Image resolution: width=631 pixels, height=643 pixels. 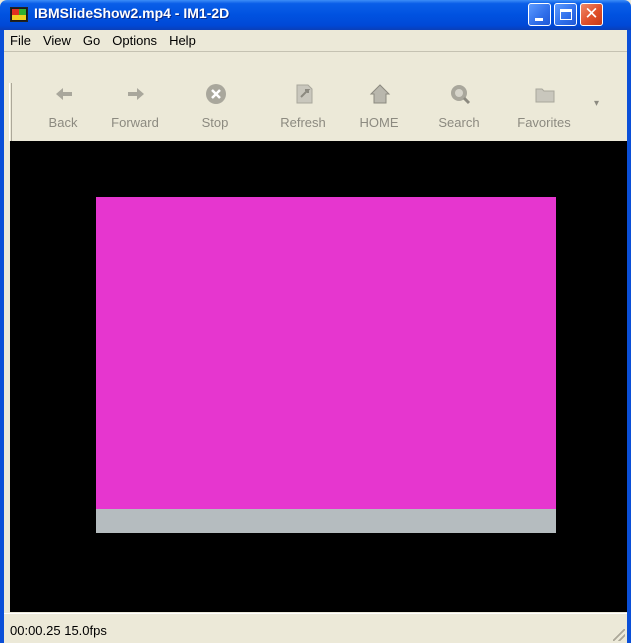 What do you see at coordinates (182, 41) in the screenshot?
I see `menu-help: Help` at bounding box center [182, 41].